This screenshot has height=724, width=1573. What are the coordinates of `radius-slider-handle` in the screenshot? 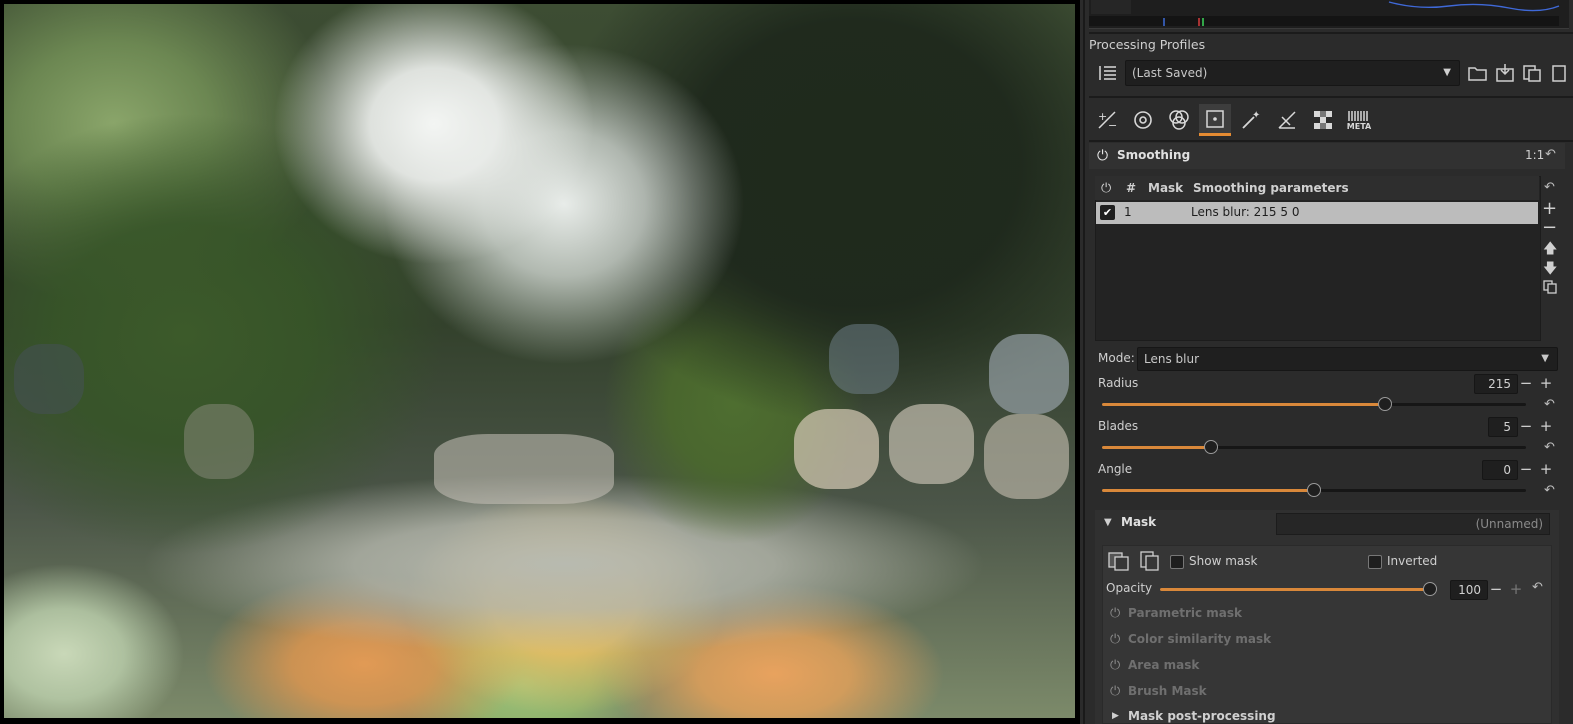 It's located at (1385, 404).